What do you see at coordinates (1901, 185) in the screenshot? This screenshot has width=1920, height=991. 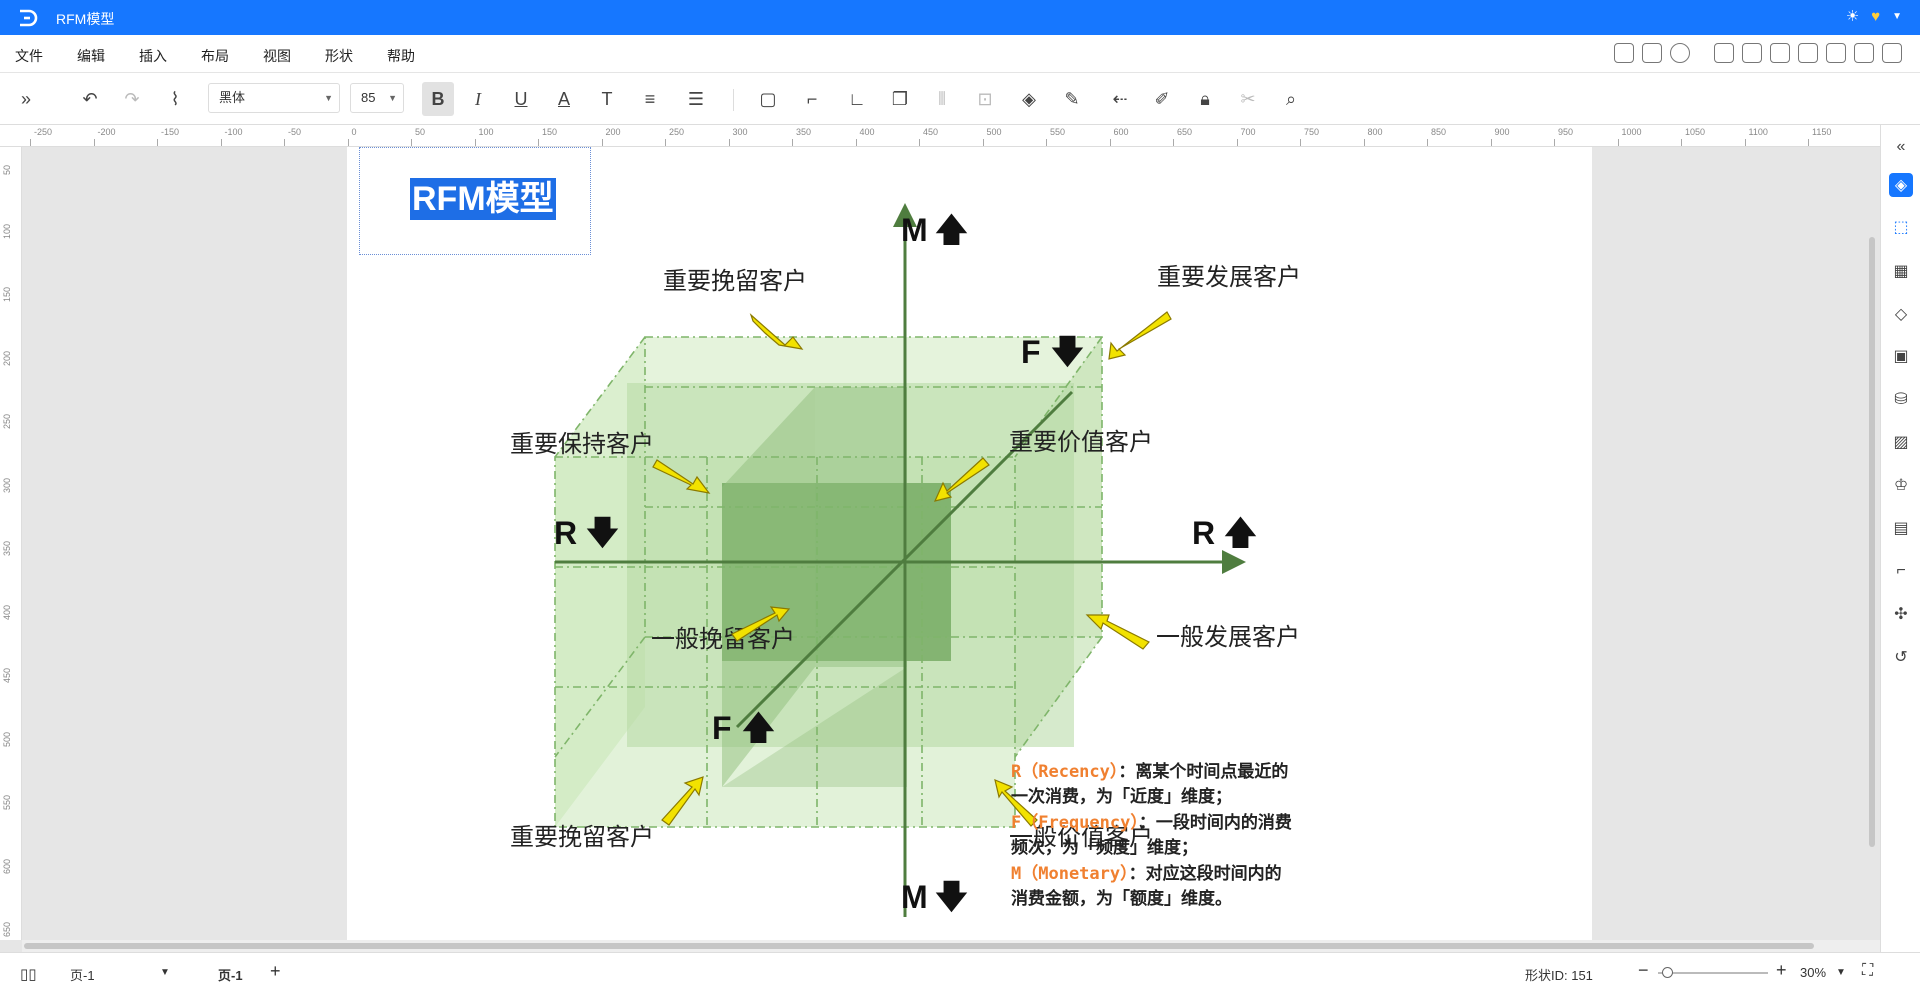 I see `style-fill-icon: ◈` at bounding box center [1901, 185].